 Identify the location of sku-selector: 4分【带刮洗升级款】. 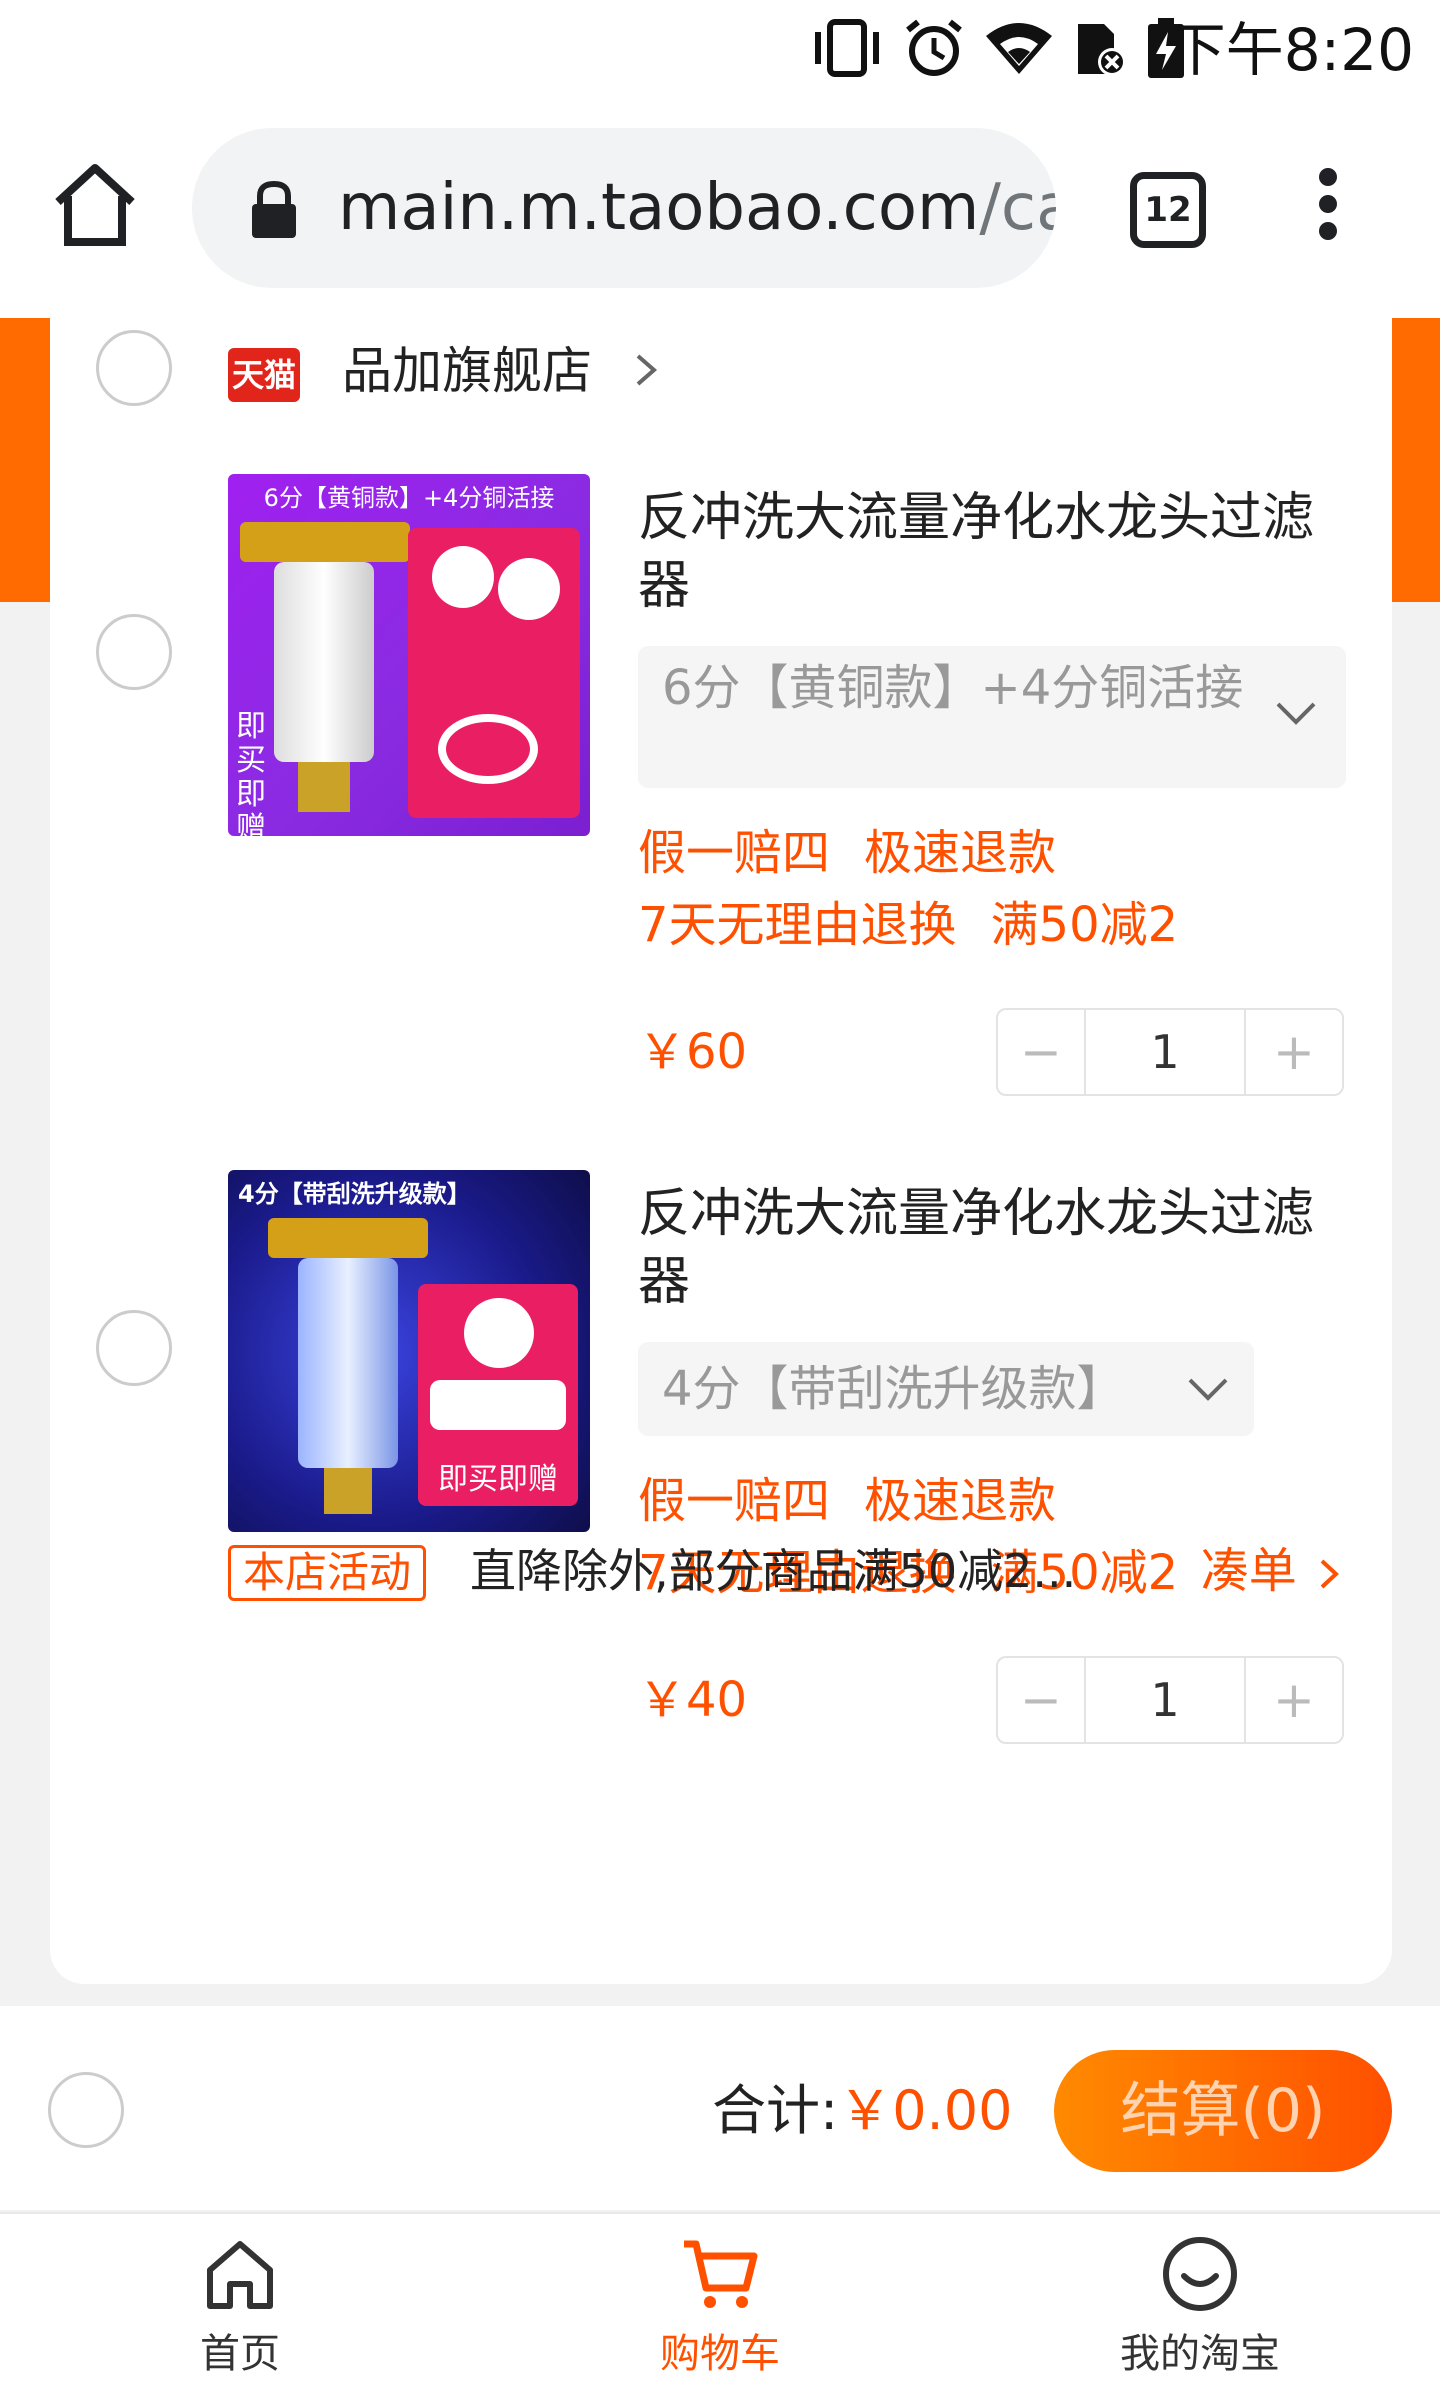
(946, 1389).